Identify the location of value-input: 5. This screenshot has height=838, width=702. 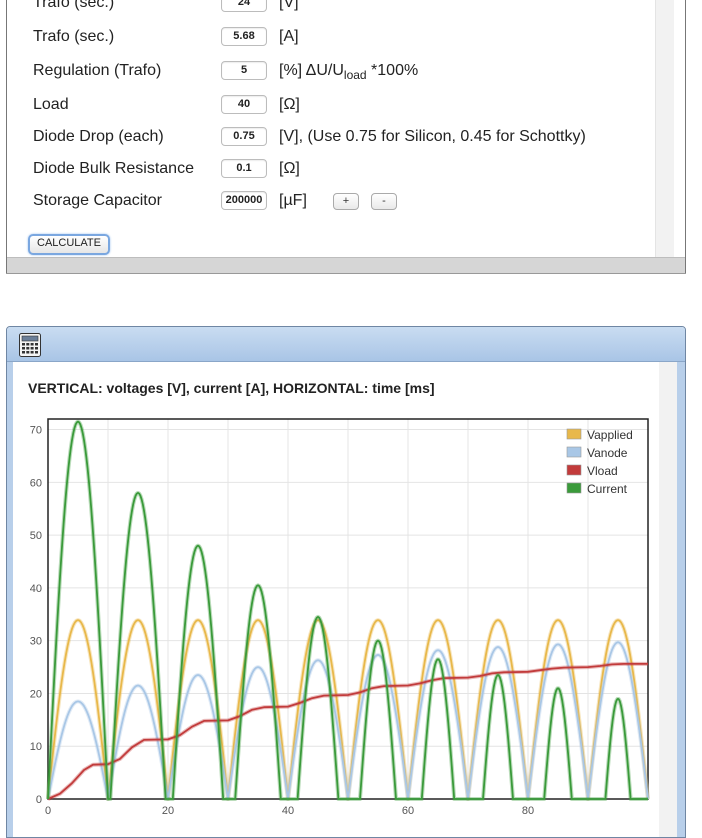
(244, 70).